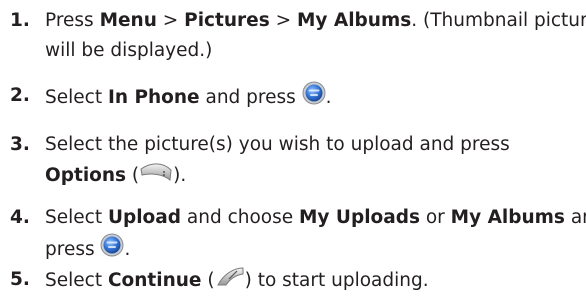 The image size is (586, 299). What do you see at coordinates (20, 144) in the screenshot?
I see `step-number: 3.` at bounding box center [20, 144].